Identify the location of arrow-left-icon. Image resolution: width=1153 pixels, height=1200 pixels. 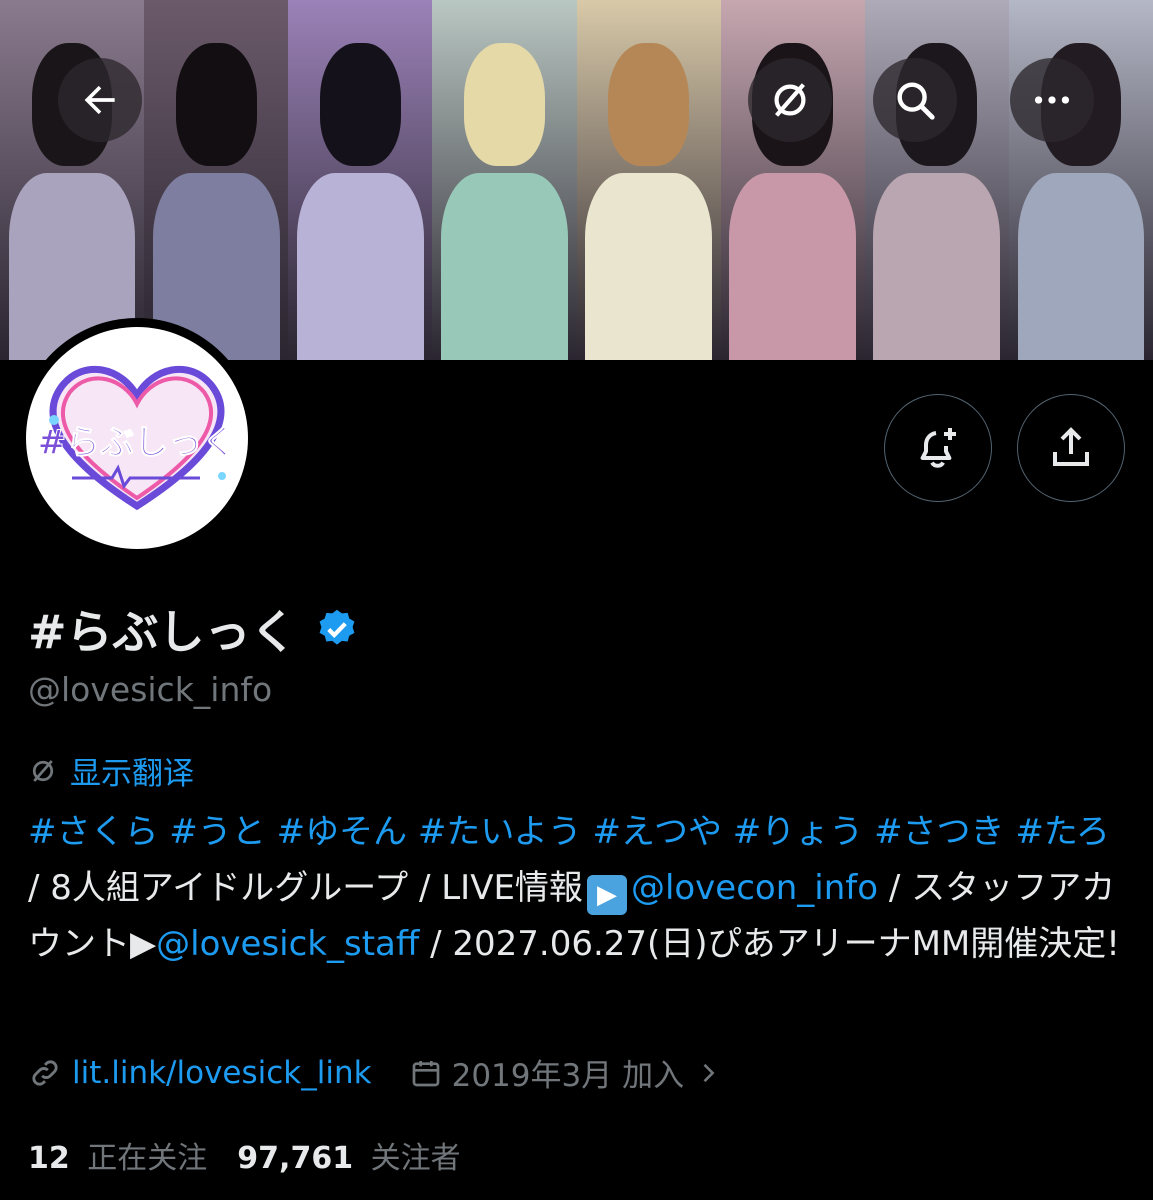
(99, 100).